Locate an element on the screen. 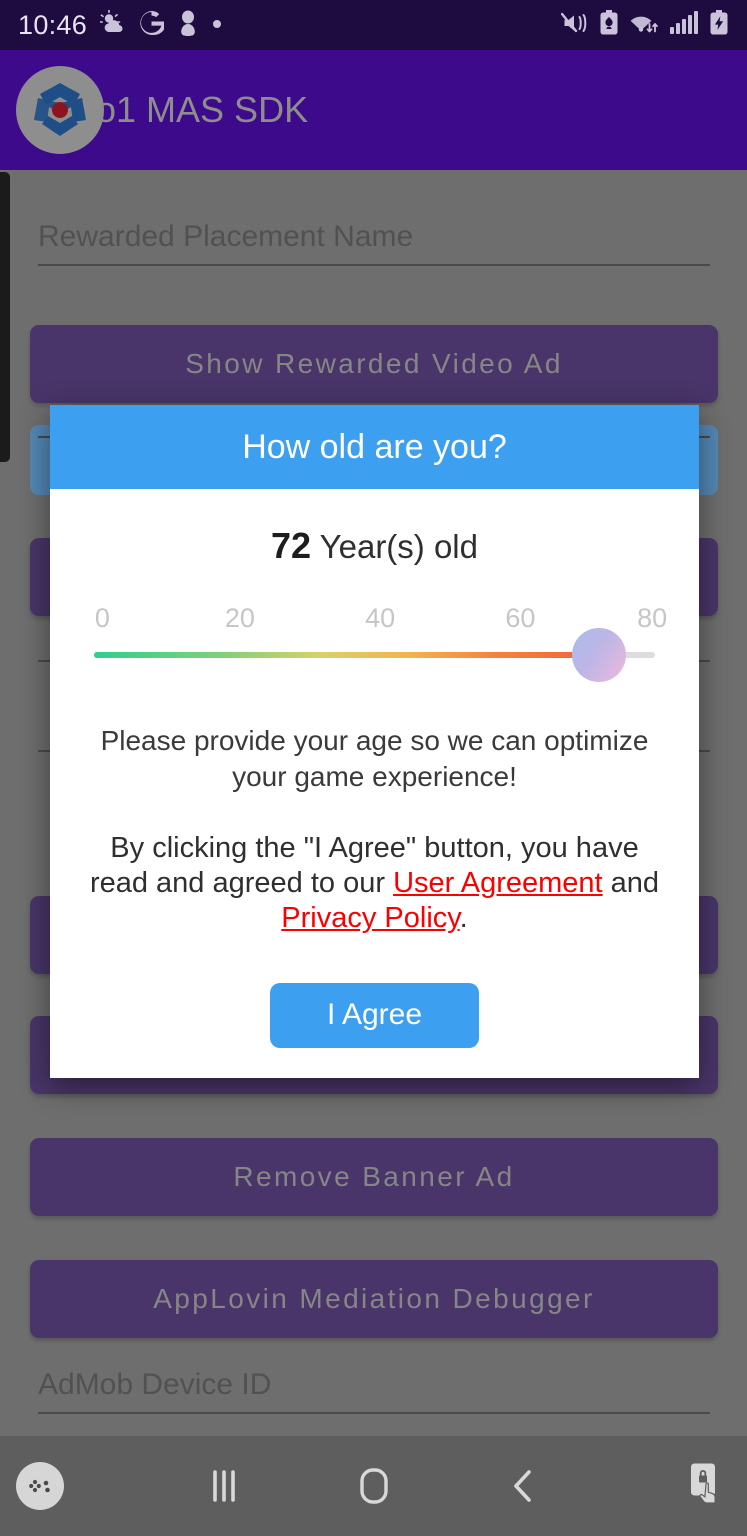  status-bar-left: 10:46 is located at coordinates (120, 24).